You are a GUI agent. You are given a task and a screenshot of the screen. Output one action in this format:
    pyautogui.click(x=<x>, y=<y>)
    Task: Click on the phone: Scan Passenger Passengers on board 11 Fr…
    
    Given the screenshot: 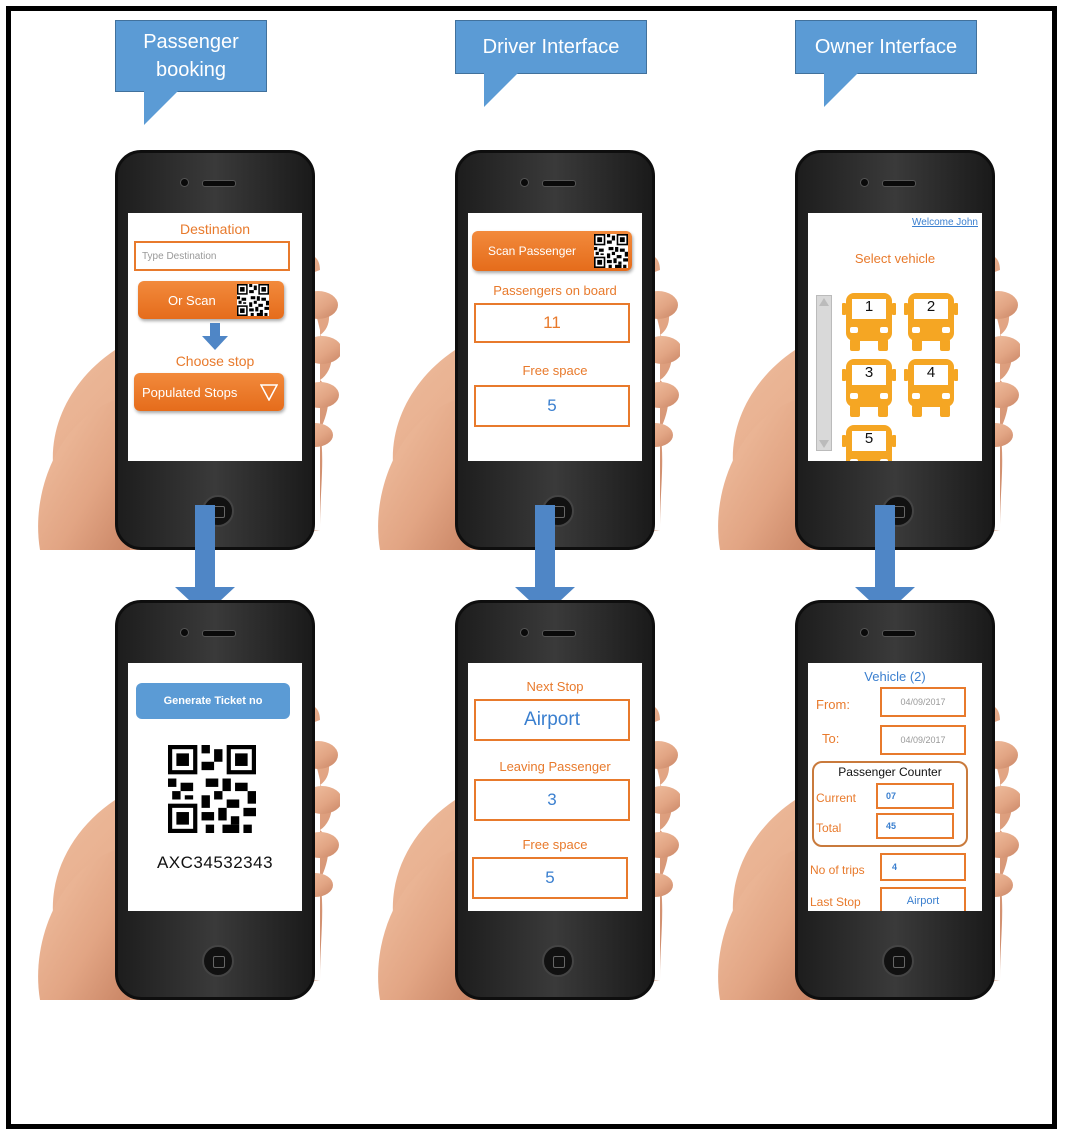 What is the action you would take?
    pyautogui.click(x=555, y=350)
    